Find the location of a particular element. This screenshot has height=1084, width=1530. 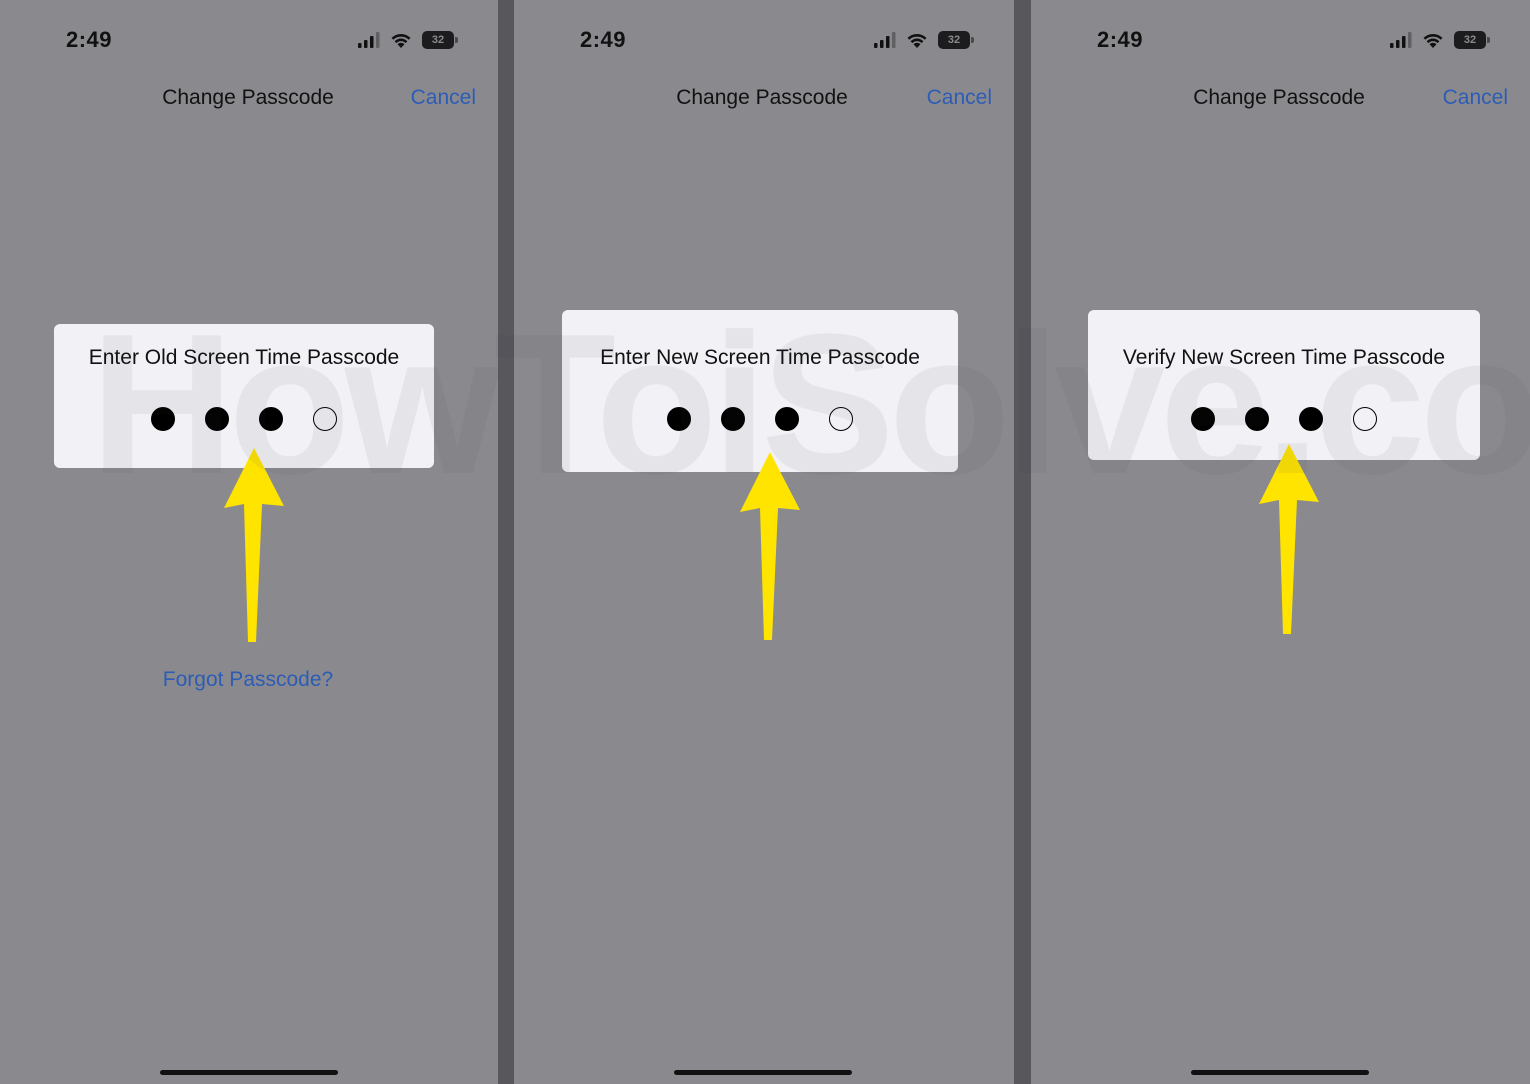

passcode-prompt: Verify New Screen Time Passcode is located at coordinates (1284, 357).